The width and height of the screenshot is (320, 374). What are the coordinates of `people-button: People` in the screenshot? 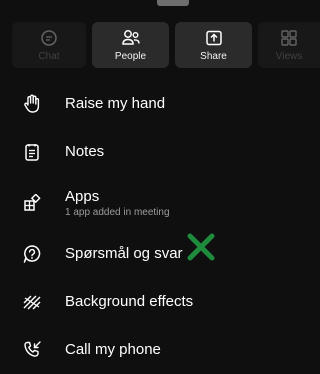 It's located at (130, 45).